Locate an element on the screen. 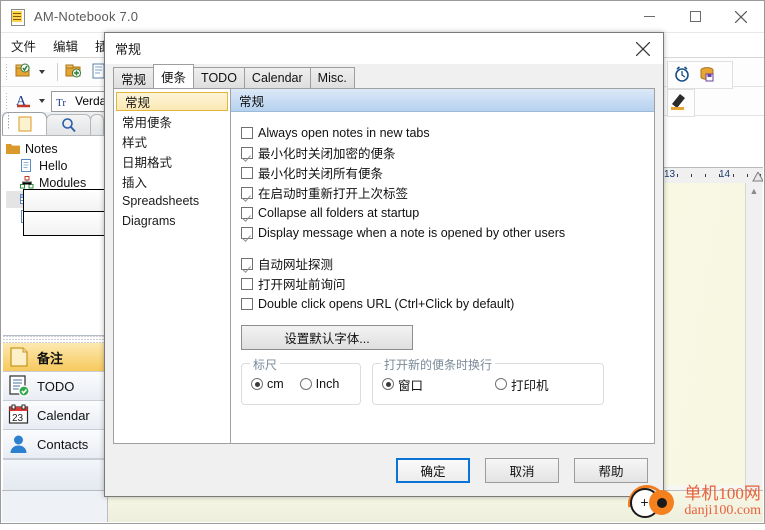 This screenshot has height=530, width=765. radio-row: 打印机 is located at coordinates (522, 384).